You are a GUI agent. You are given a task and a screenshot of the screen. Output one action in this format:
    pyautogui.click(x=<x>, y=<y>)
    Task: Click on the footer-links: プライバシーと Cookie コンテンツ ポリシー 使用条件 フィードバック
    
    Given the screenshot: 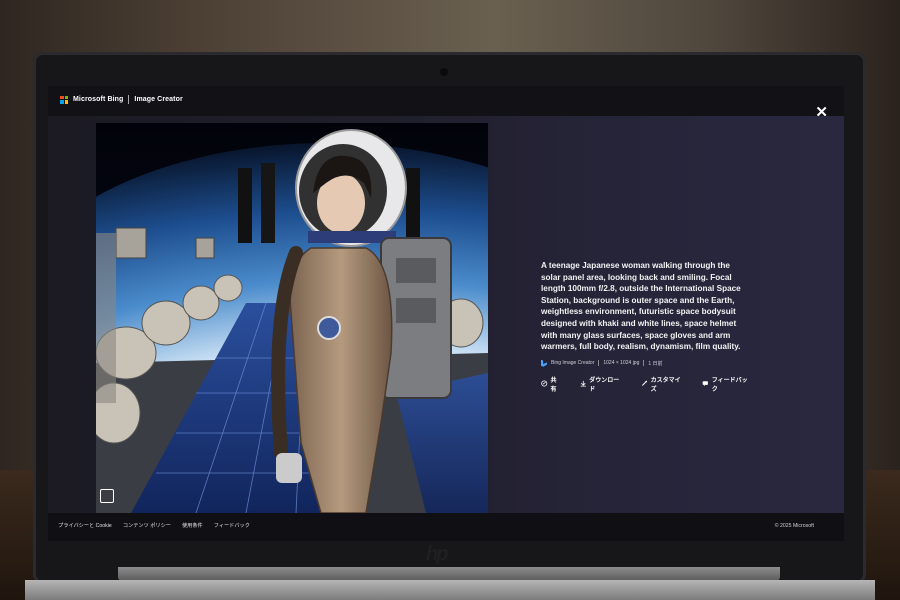 What is the action you would take?
    pyautogui.click(x=154, y=525)
    